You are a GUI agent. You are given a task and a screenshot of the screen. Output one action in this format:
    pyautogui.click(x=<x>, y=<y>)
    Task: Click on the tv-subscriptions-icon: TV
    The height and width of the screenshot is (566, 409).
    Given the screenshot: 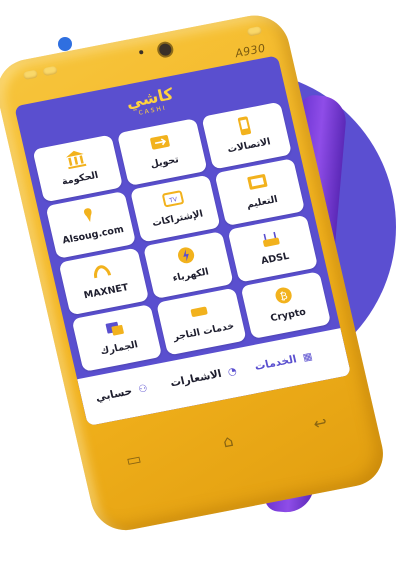 What is the action you would take?
    pyautogui.click(x=173, y=200)
    